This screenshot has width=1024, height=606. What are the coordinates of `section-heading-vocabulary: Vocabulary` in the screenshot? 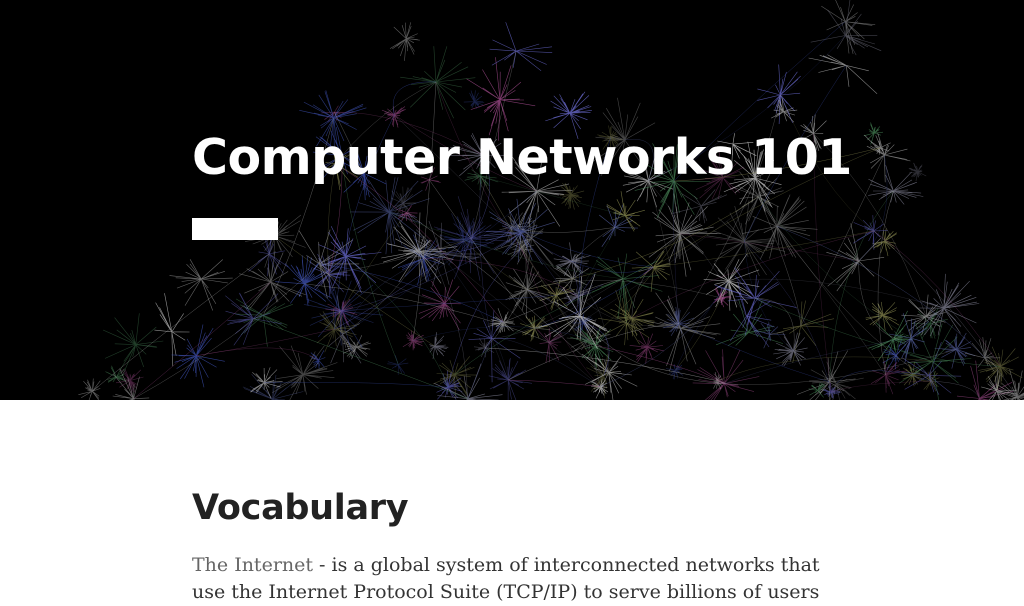 It's located at (300, 508).